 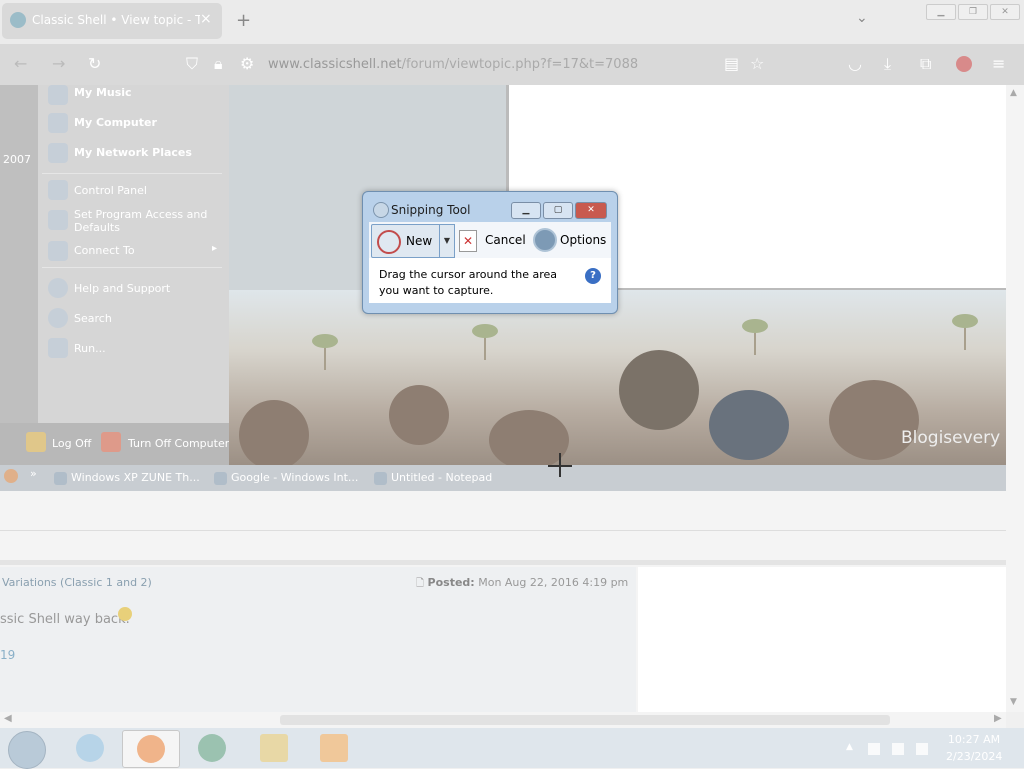 I want to click on taskbar-file-explorer, so click(x=274, y=748).